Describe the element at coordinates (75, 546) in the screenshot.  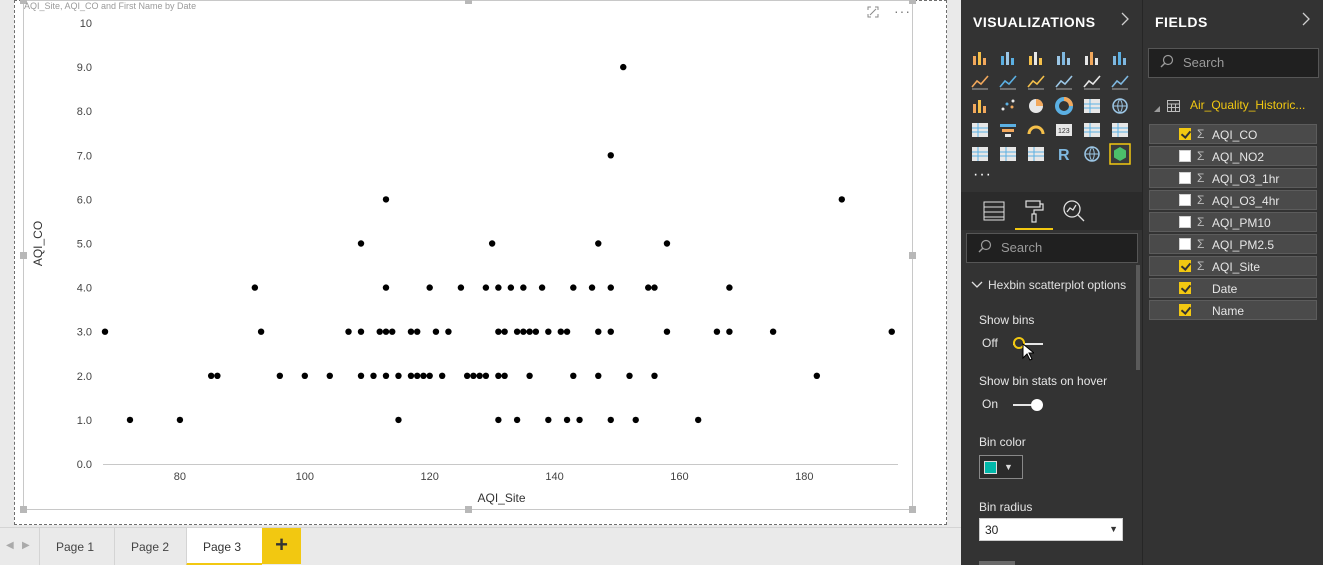
I see `page-tab-1: Page 1` at that location.